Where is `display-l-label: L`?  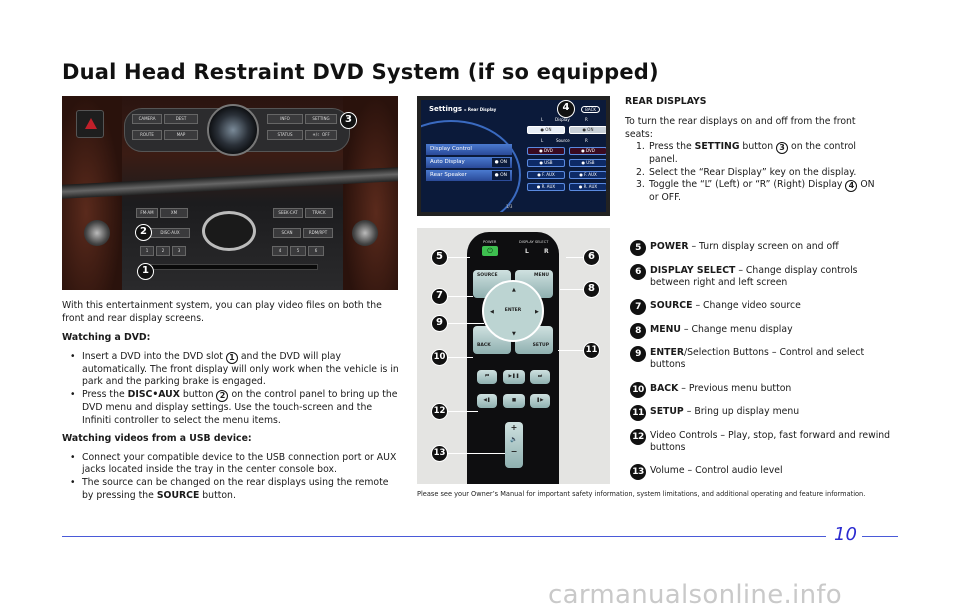
display-l-label: L is located at coordinates (542, 119).